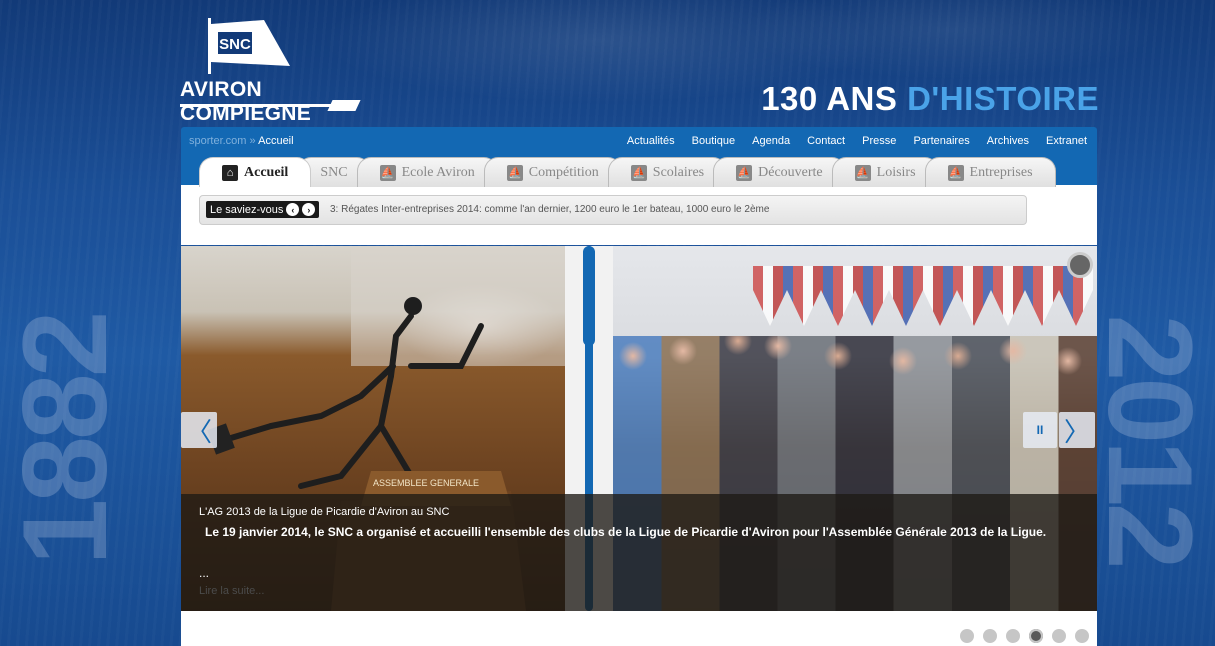 This screenshot has height=646, width=1215. I want to click on breadcrumb-site: sporter.com, so click(217, 141).